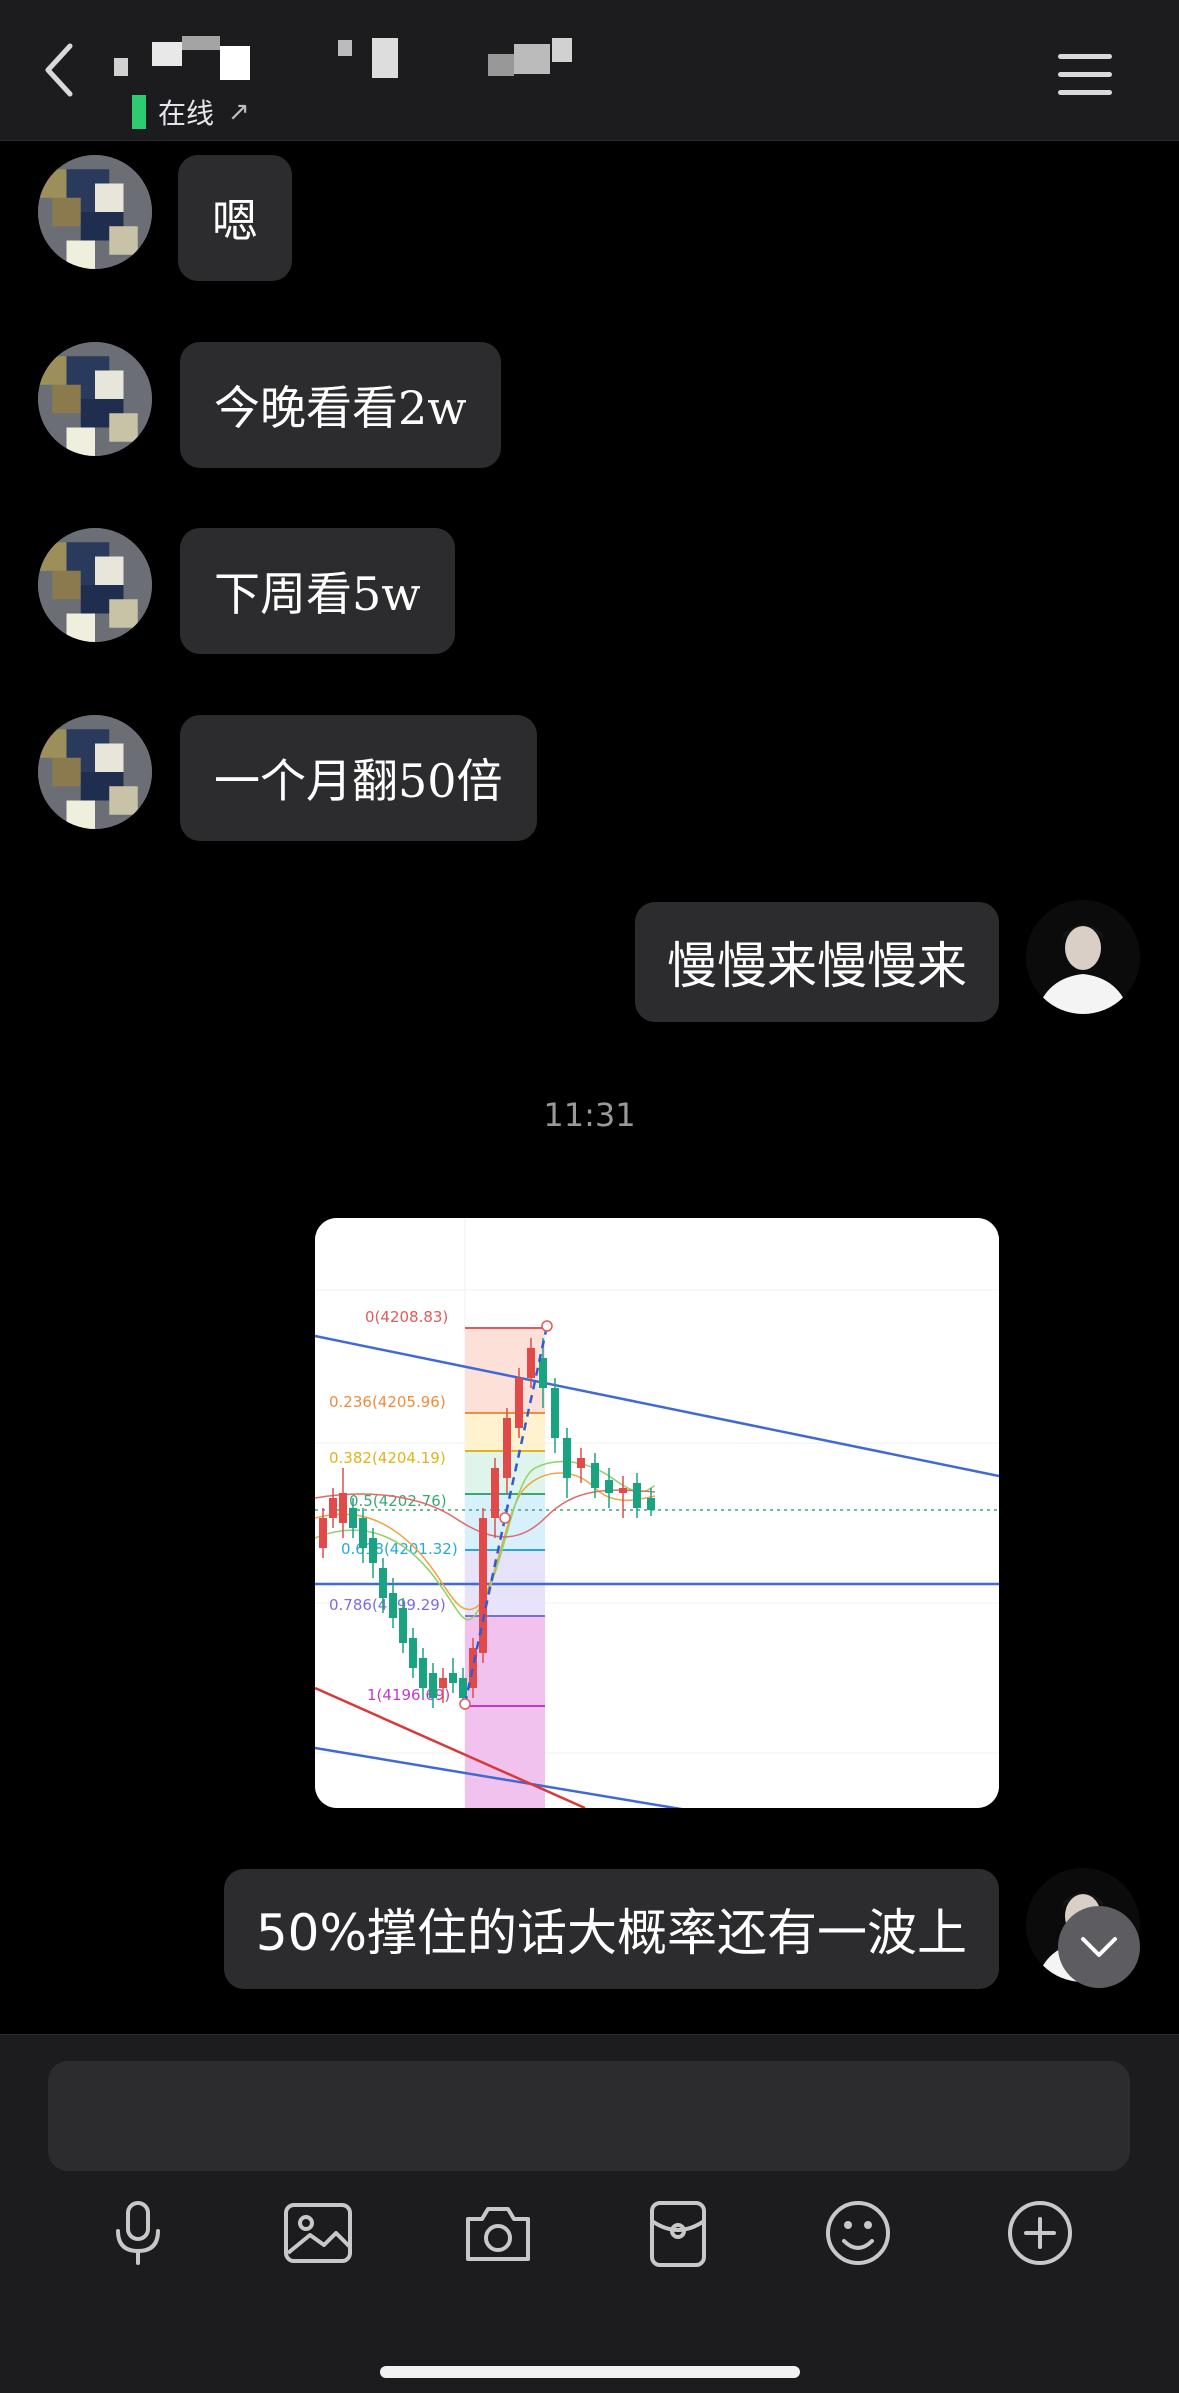 The height and width of the screenshot is (2393, 1179). What do you see at coordinates (611, 1929) in the screenshot?
I see `message-bubble-outgoing: 50%撑住的话大概率还有一波上` at bounding box center [611, 1929].